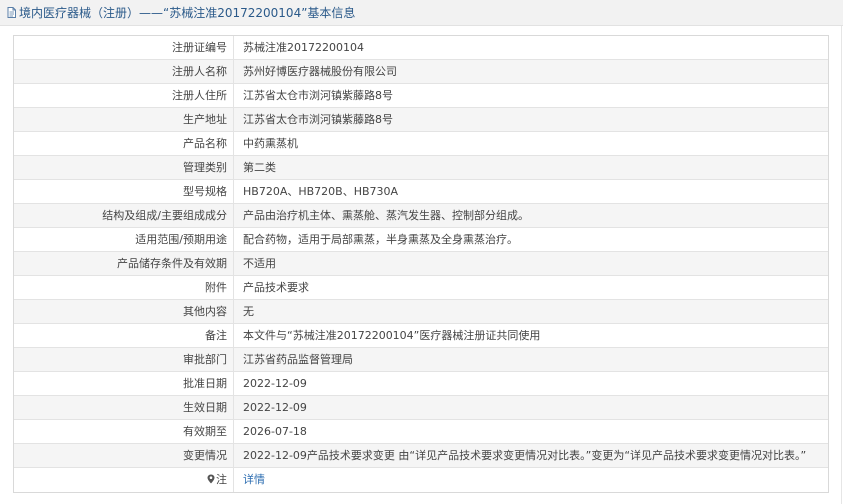 The image size is (843, 504). I want to click on table-row: 注册证编号 苏械注准20172200104, so click(421, 48).